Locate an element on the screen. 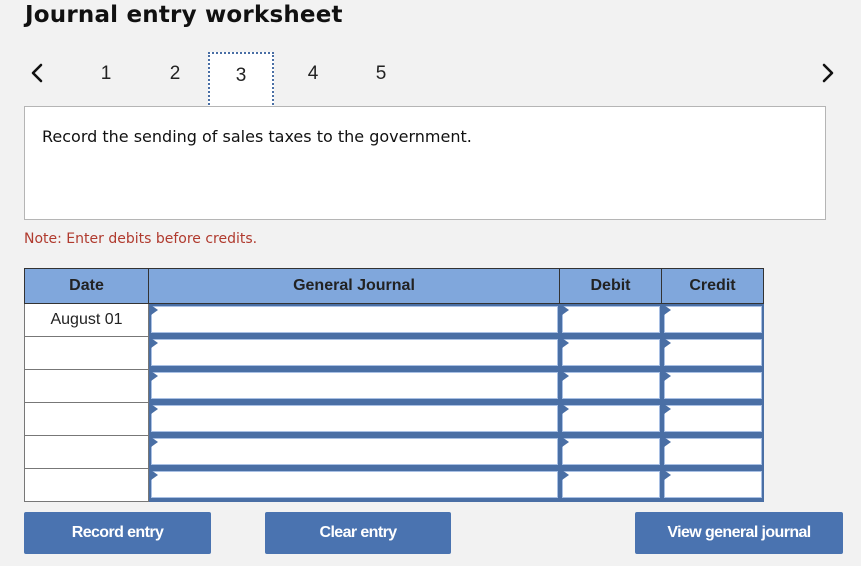 The image size is (861, 566). table-row: August 01 is located at coordinates (394, 320).